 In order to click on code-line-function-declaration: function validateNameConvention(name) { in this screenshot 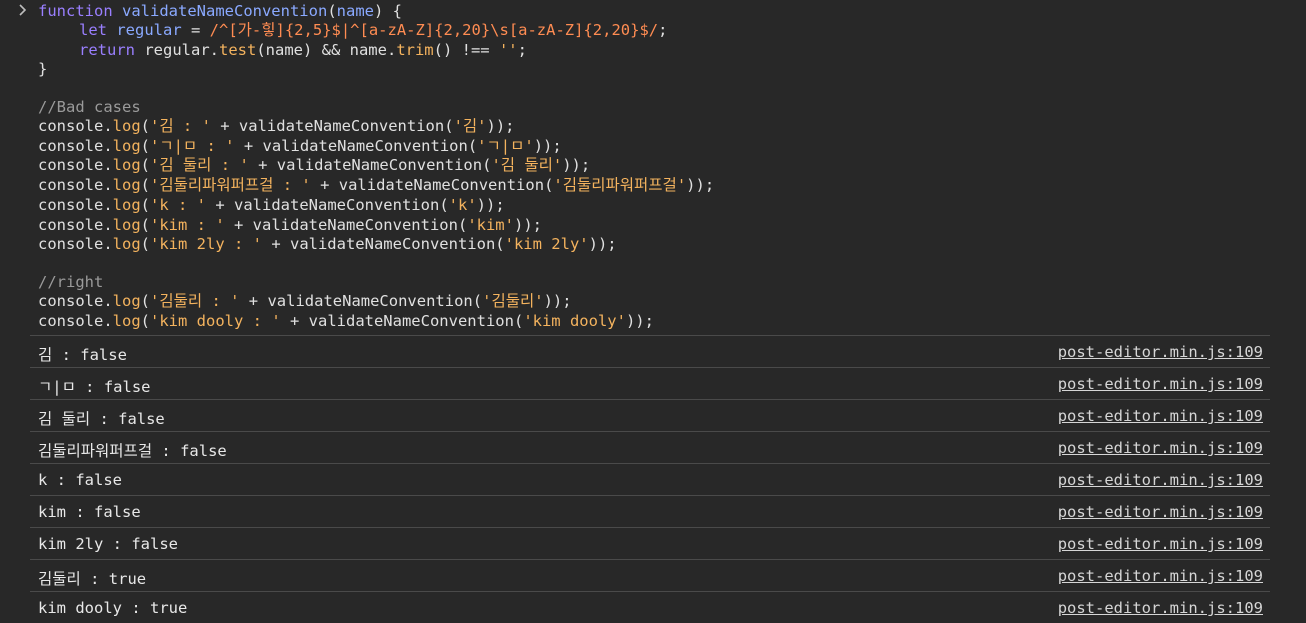, I will do `click(220, 11)`.